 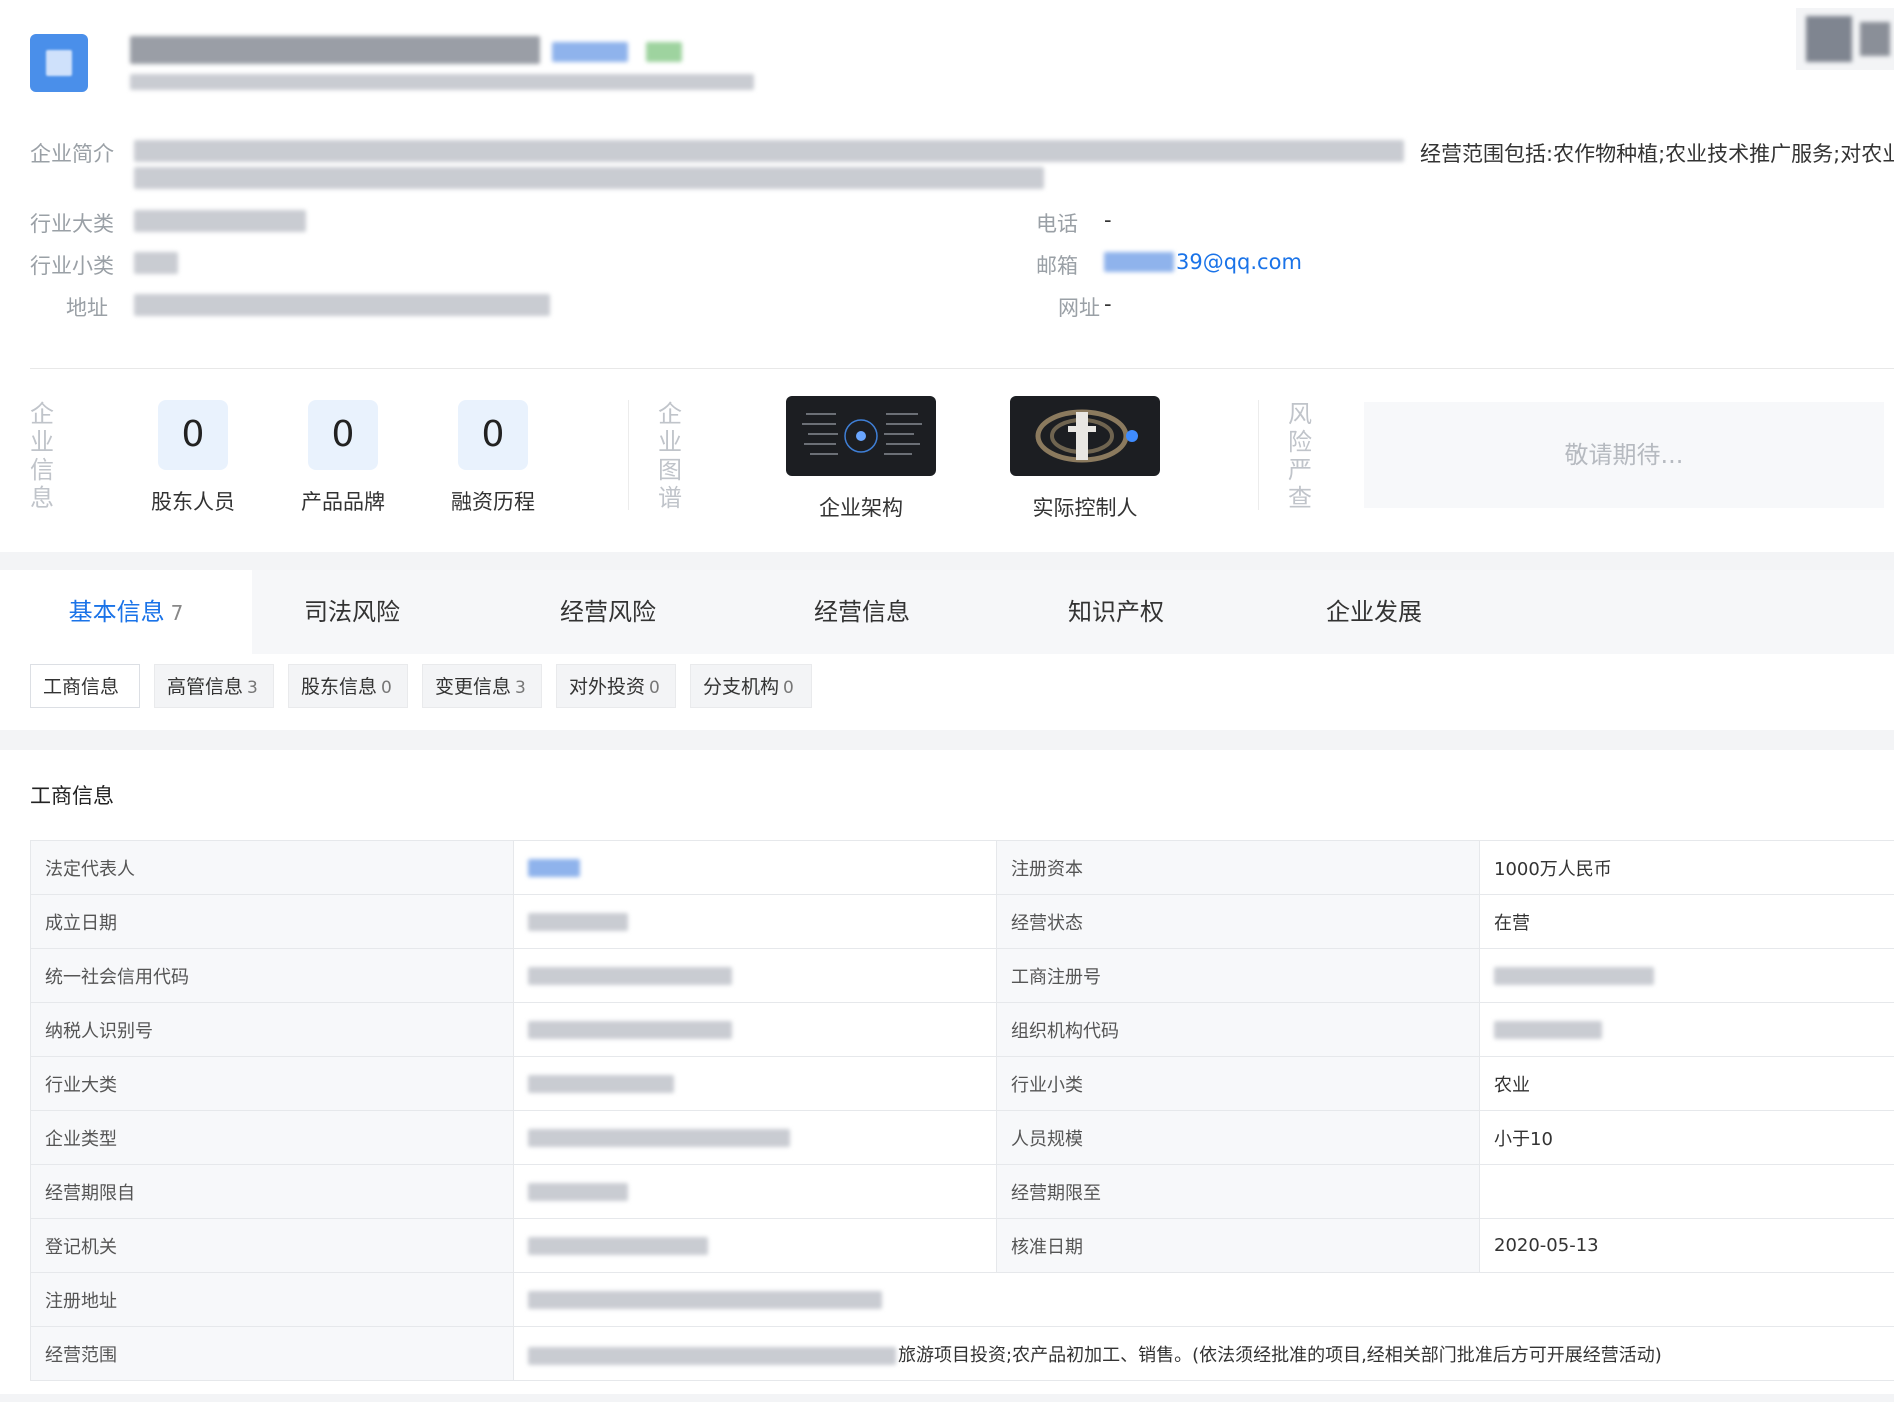 What do you see at coordinates (1239, 262) in the screenshot?
I see `email-link: 39@qq.com` at bounding box center [1239, 262].